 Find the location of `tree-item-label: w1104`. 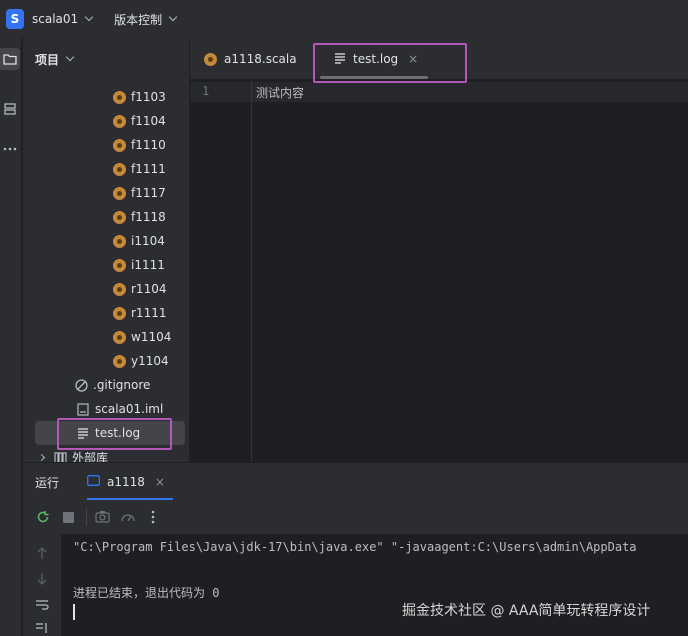

tree-item-label: w1104 is located at coordinates (151, 337).